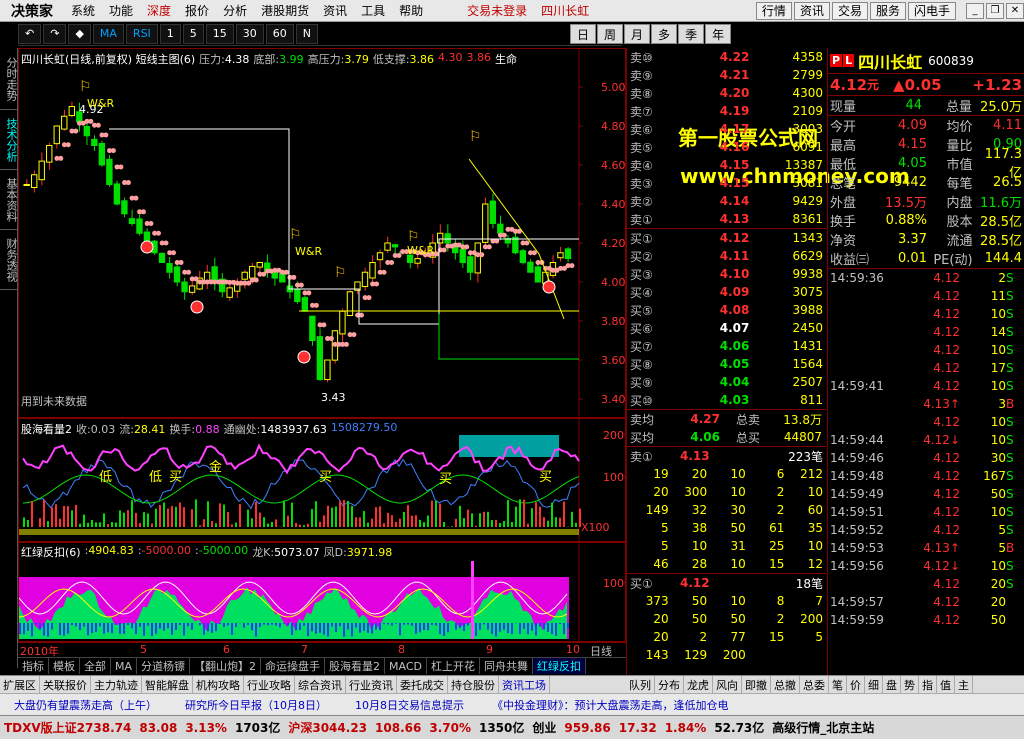  What do you see at coordinates (170, 33) in the screenshot?
I see `toolbar-btn-2: 1` at bounding box center [170, 33].